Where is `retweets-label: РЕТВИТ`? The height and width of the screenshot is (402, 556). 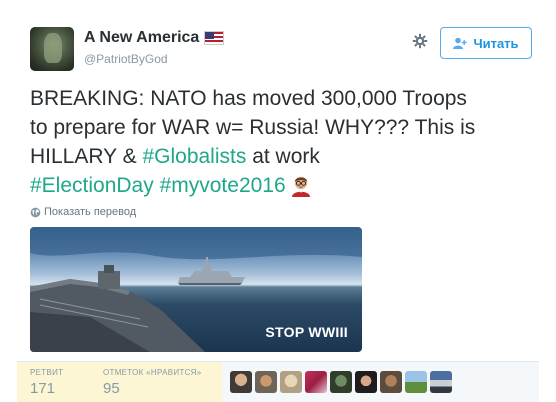 retweets-label: РЕТВИТ is located at coordinates (47, 372).